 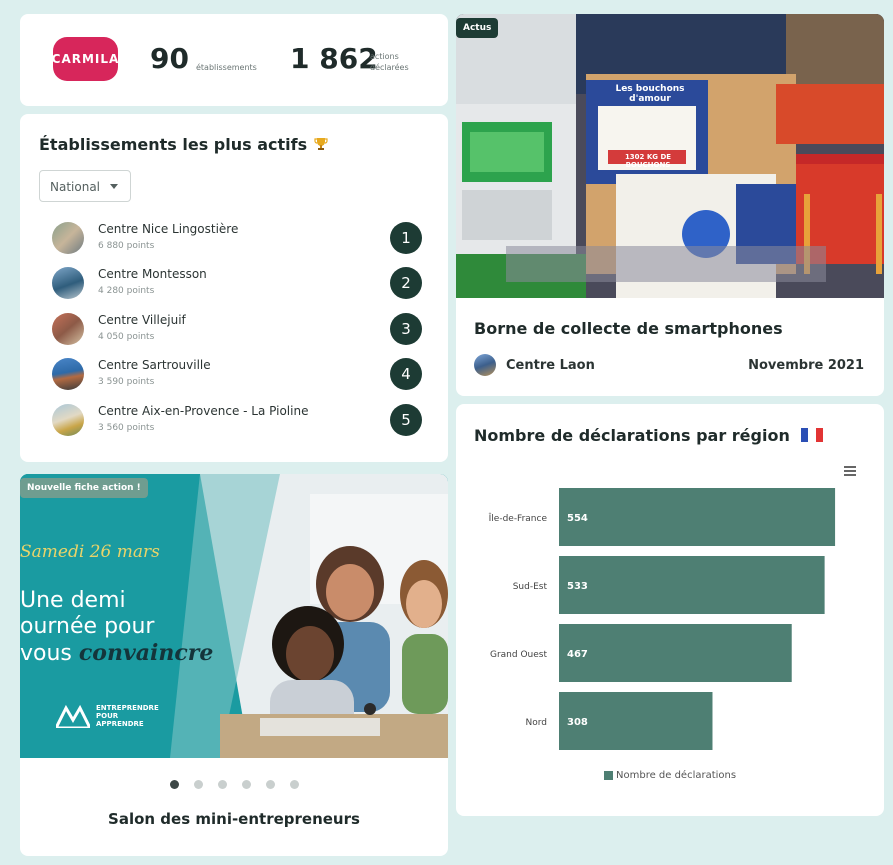 I want to click on promo-headline-line3: vous convaincre, so click(x=116, y=653).